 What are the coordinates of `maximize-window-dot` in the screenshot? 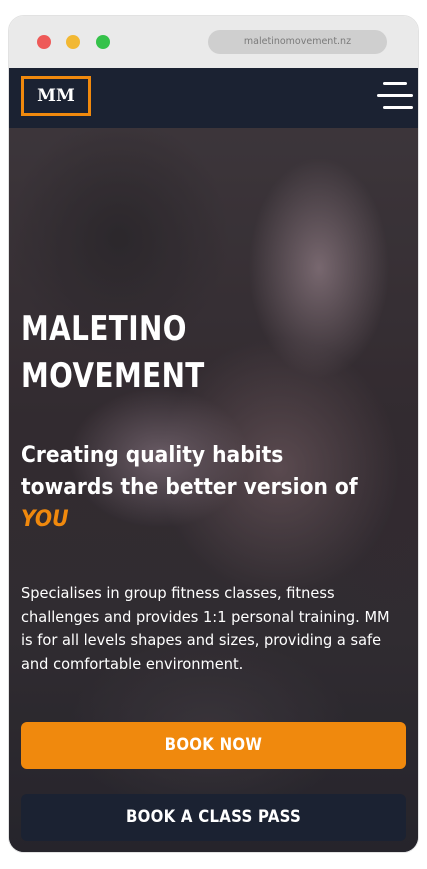 It's located at (103, 42).